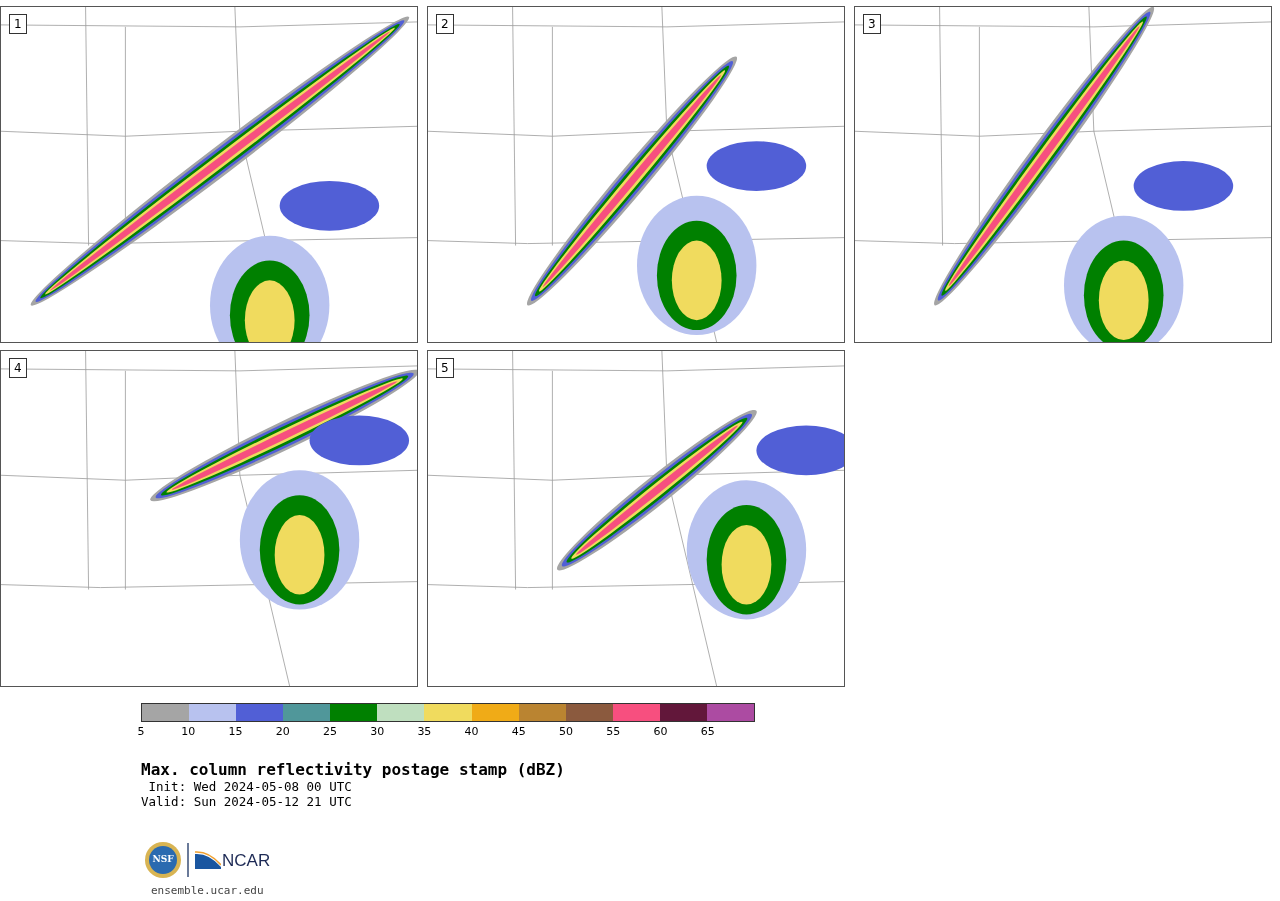  I want to click on init-time: Init: Wed 2024-05-08 00 UTC, so click(250, 786).